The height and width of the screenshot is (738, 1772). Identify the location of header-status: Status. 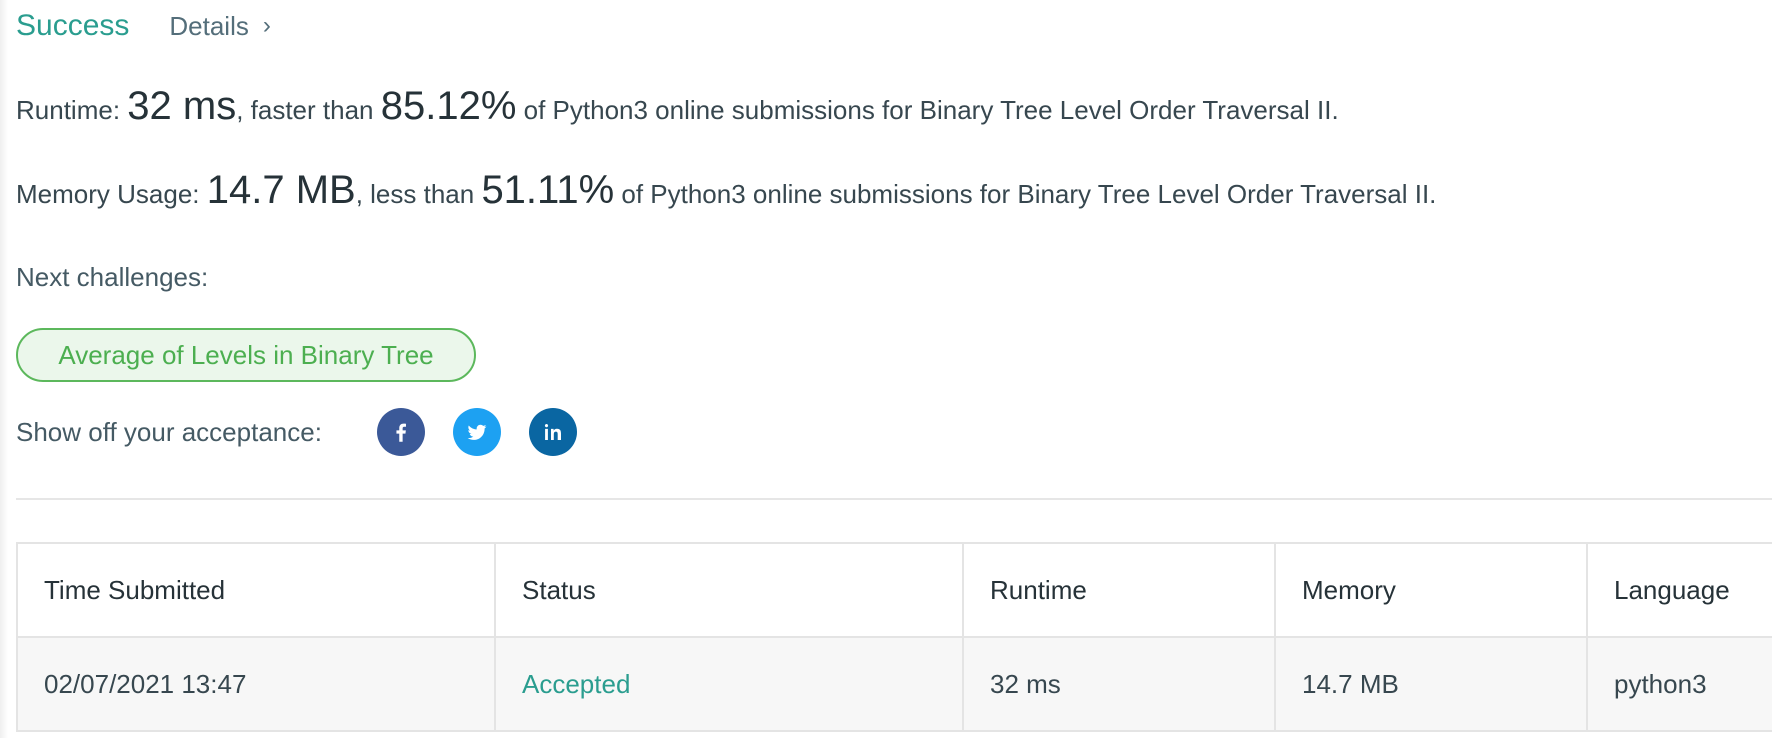
(729, 590).